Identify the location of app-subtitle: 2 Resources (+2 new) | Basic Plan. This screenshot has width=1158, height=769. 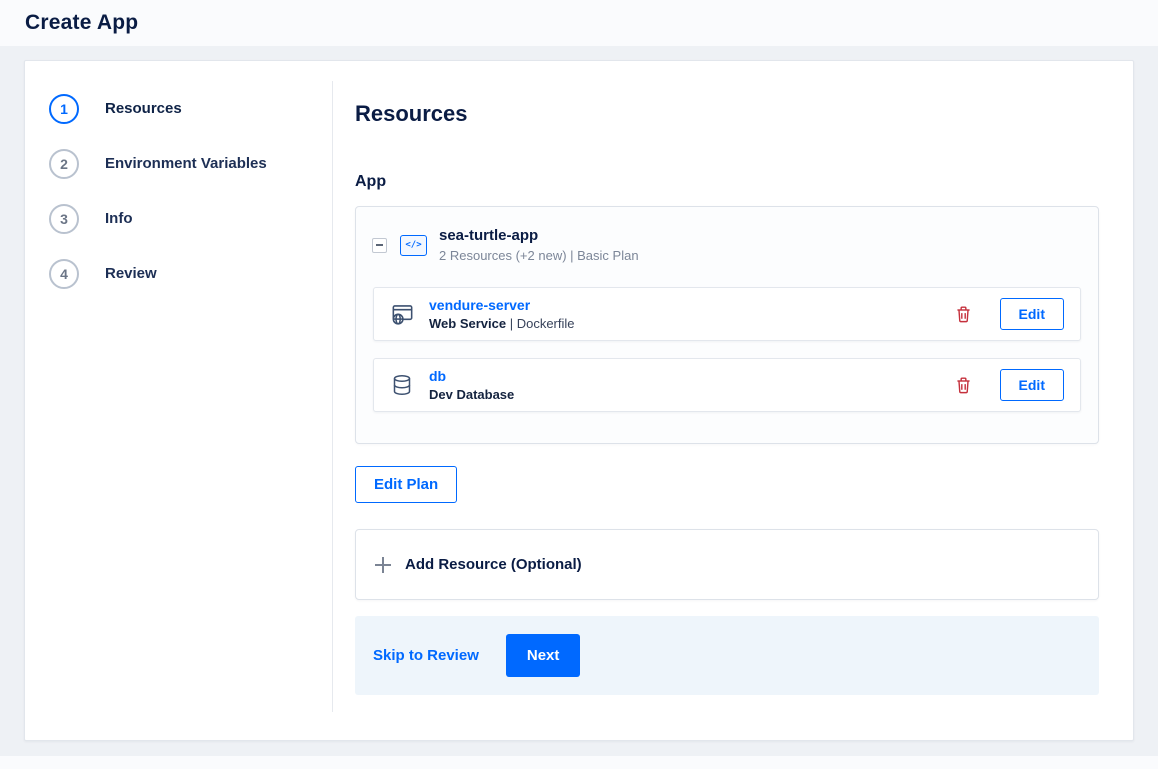
(539, 255).